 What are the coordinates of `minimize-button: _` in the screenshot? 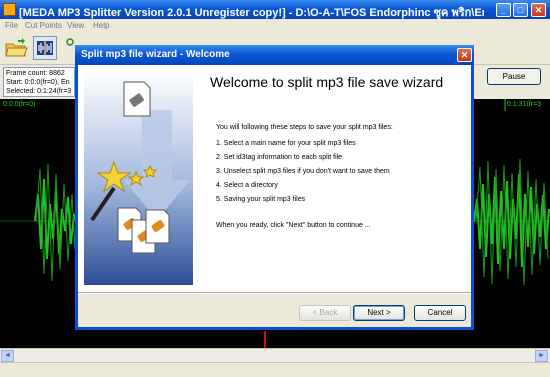 It's located at (503, 10).